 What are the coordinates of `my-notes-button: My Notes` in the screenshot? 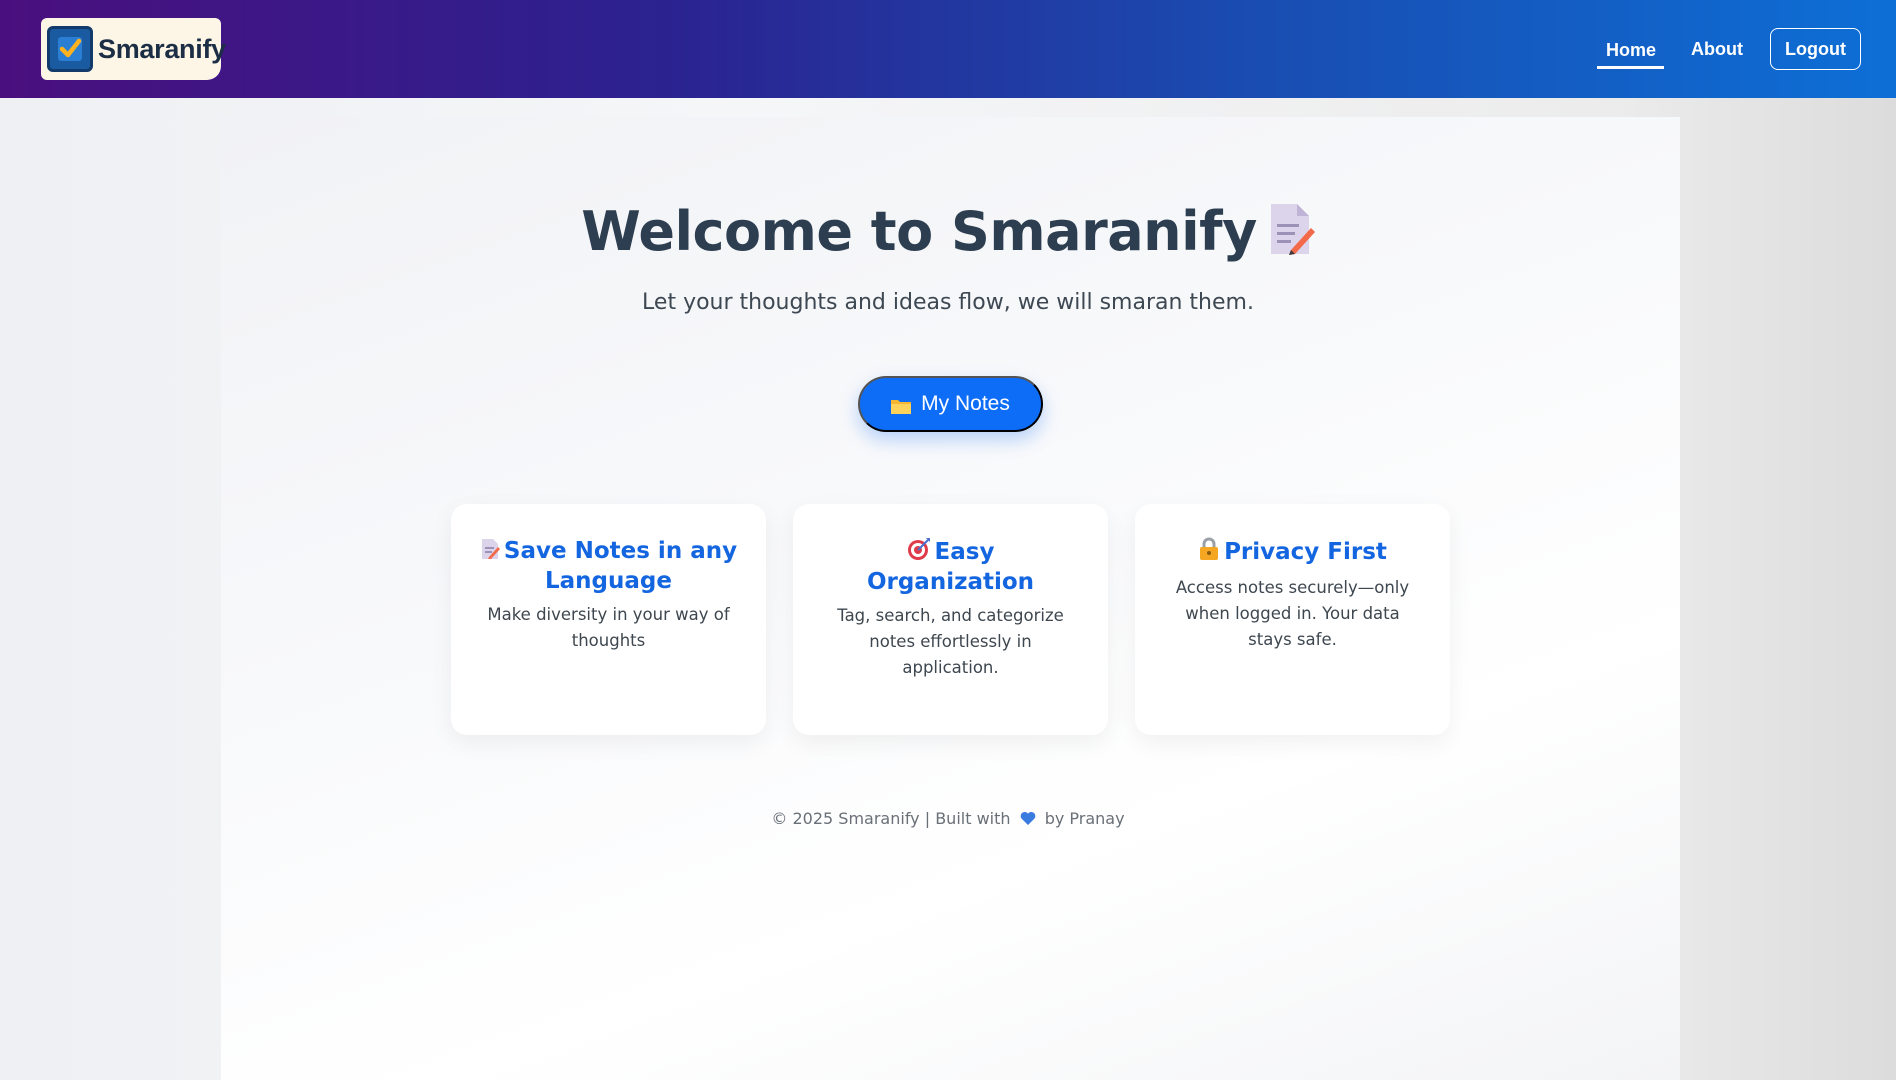 It's located at (950, 404).